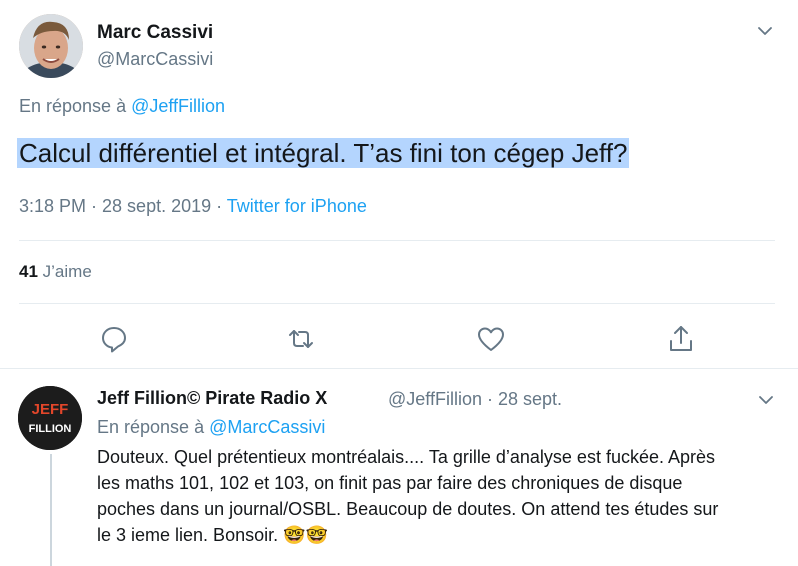 The image size is (798, 566). I want to click on display-name: Marc Cassivi, so click(155, 33).